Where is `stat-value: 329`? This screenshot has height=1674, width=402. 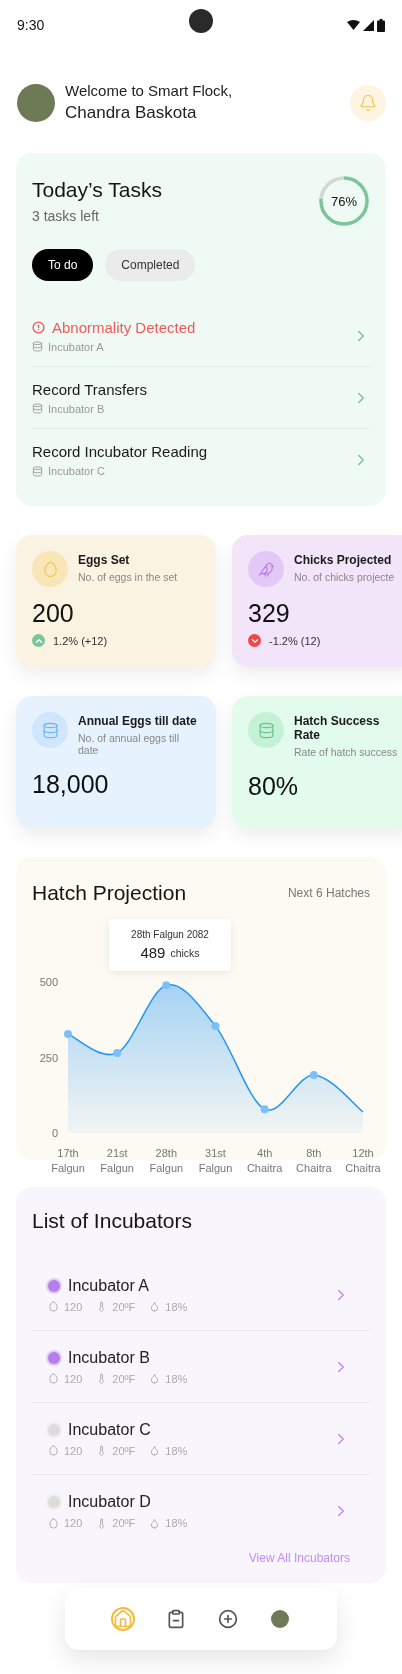 stat-value: 329 is located at coordinates (269, 613).